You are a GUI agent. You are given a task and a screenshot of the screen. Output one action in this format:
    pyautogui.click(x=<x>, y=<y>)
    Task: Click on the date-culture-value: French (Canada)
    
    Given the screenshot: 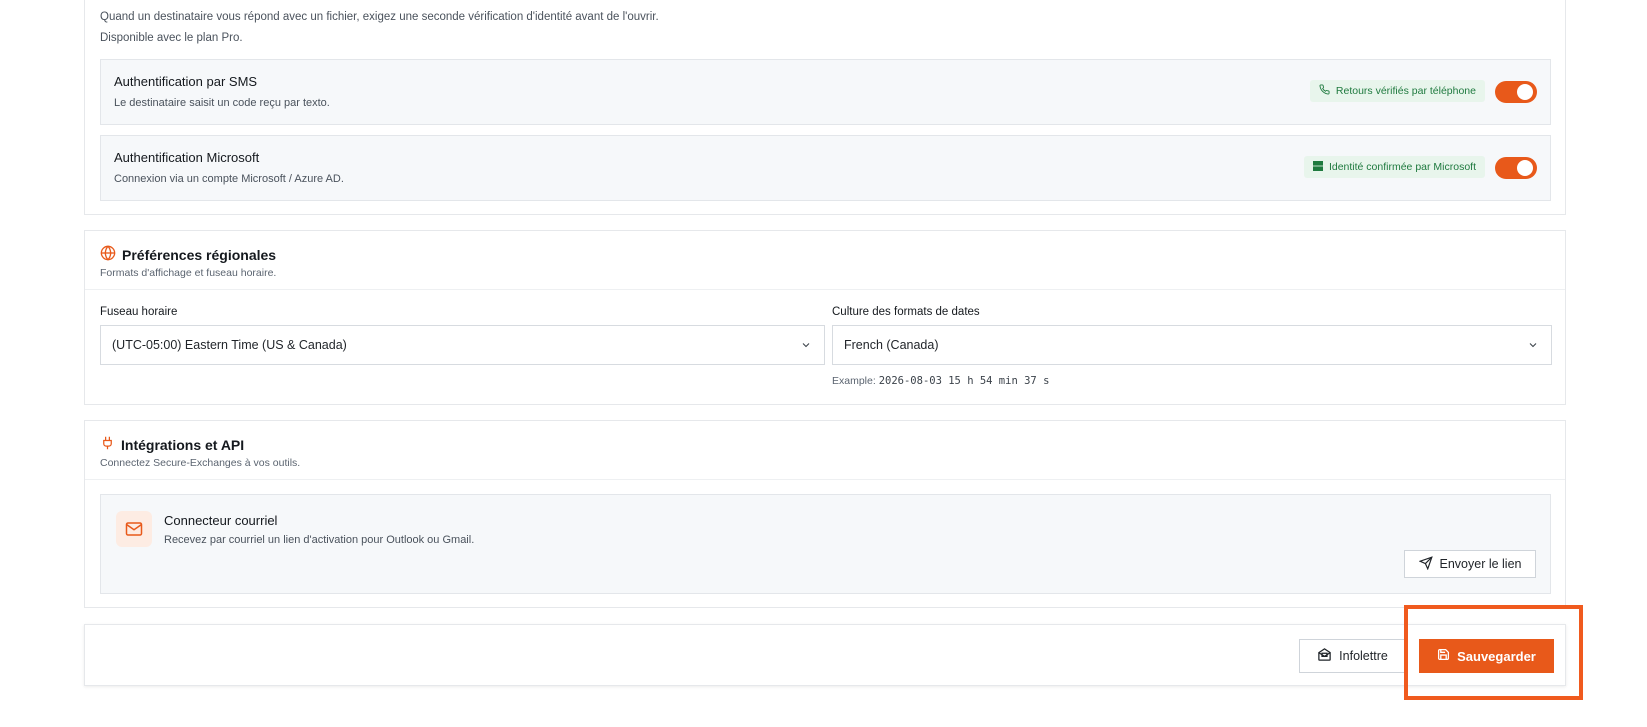 What is the action you would take?
    pyautogui.click(x=891, y=345)
    